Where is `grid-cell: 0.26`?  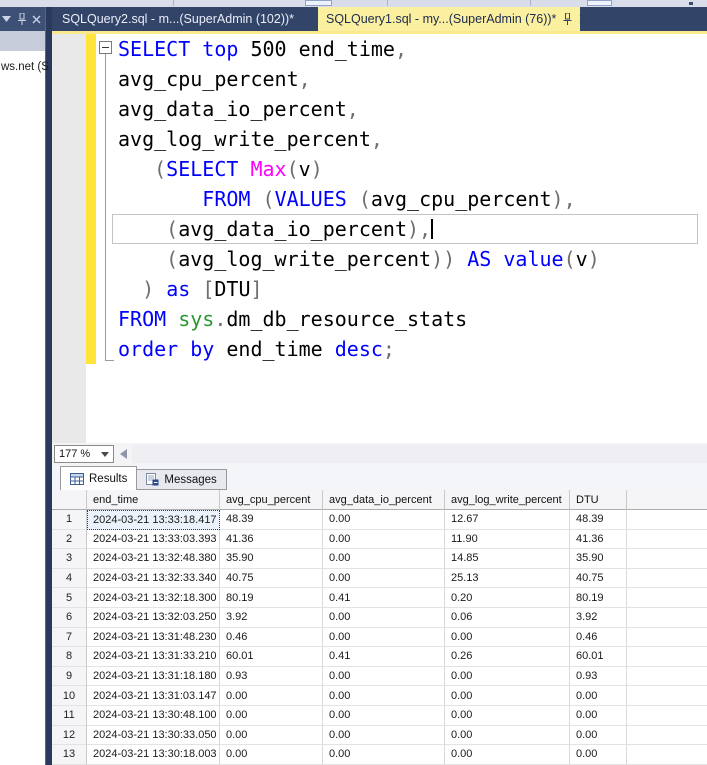
grid-cell: 0.26 is located at coordinates (507, 657).